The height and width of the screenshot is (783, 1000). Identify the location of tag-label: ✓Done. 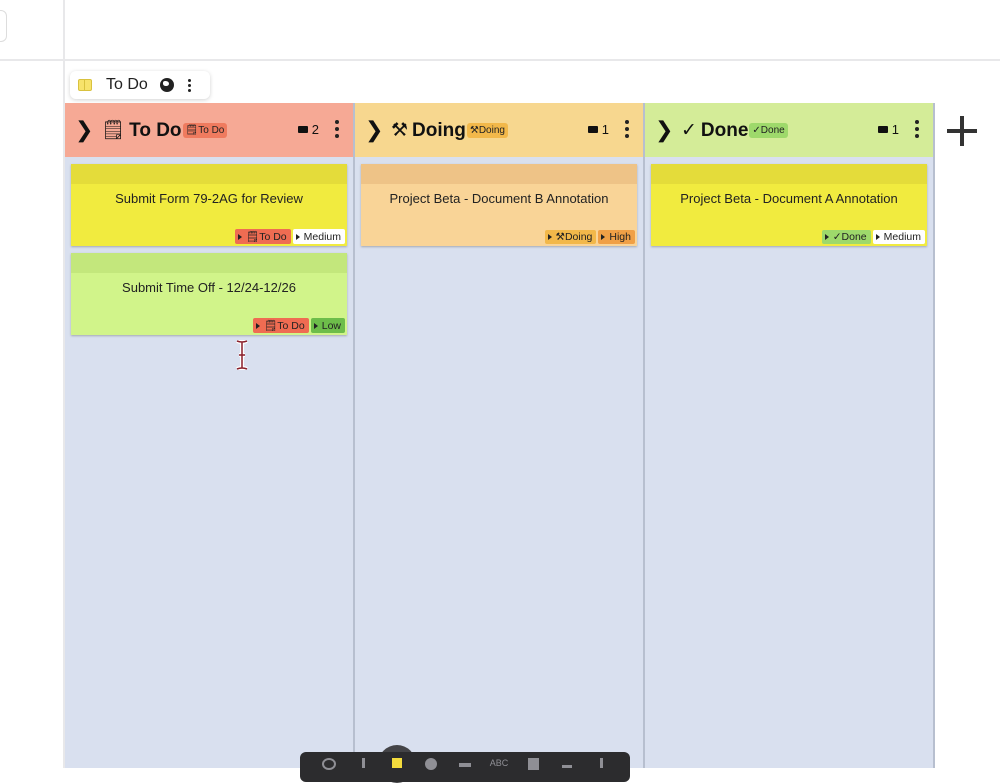
(849, 237).